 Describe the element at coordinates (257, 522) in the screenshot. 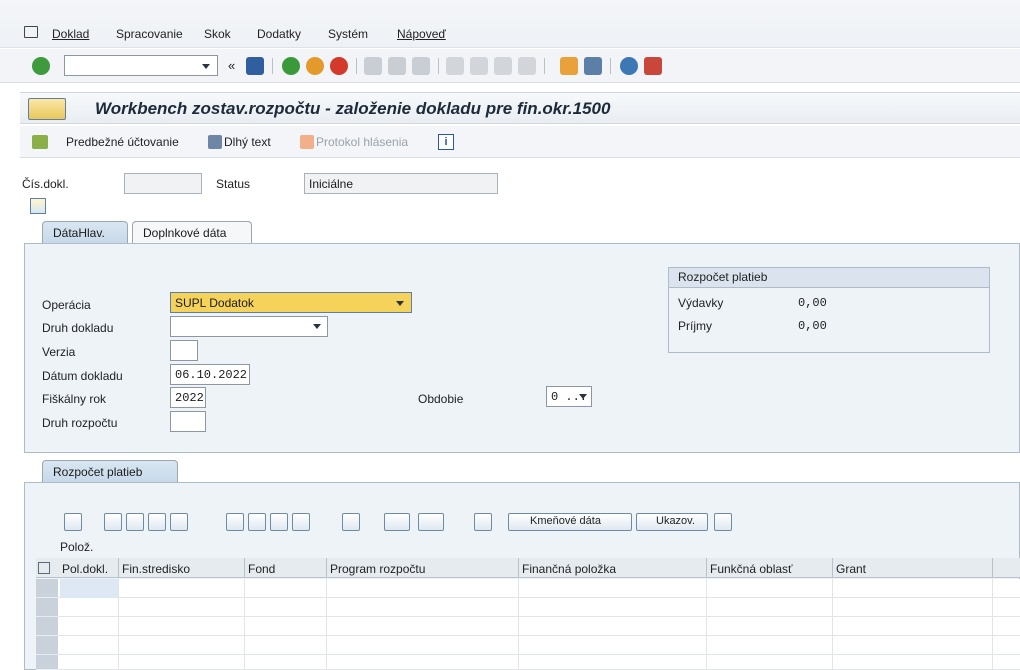

I see `filter-icon` at that location.